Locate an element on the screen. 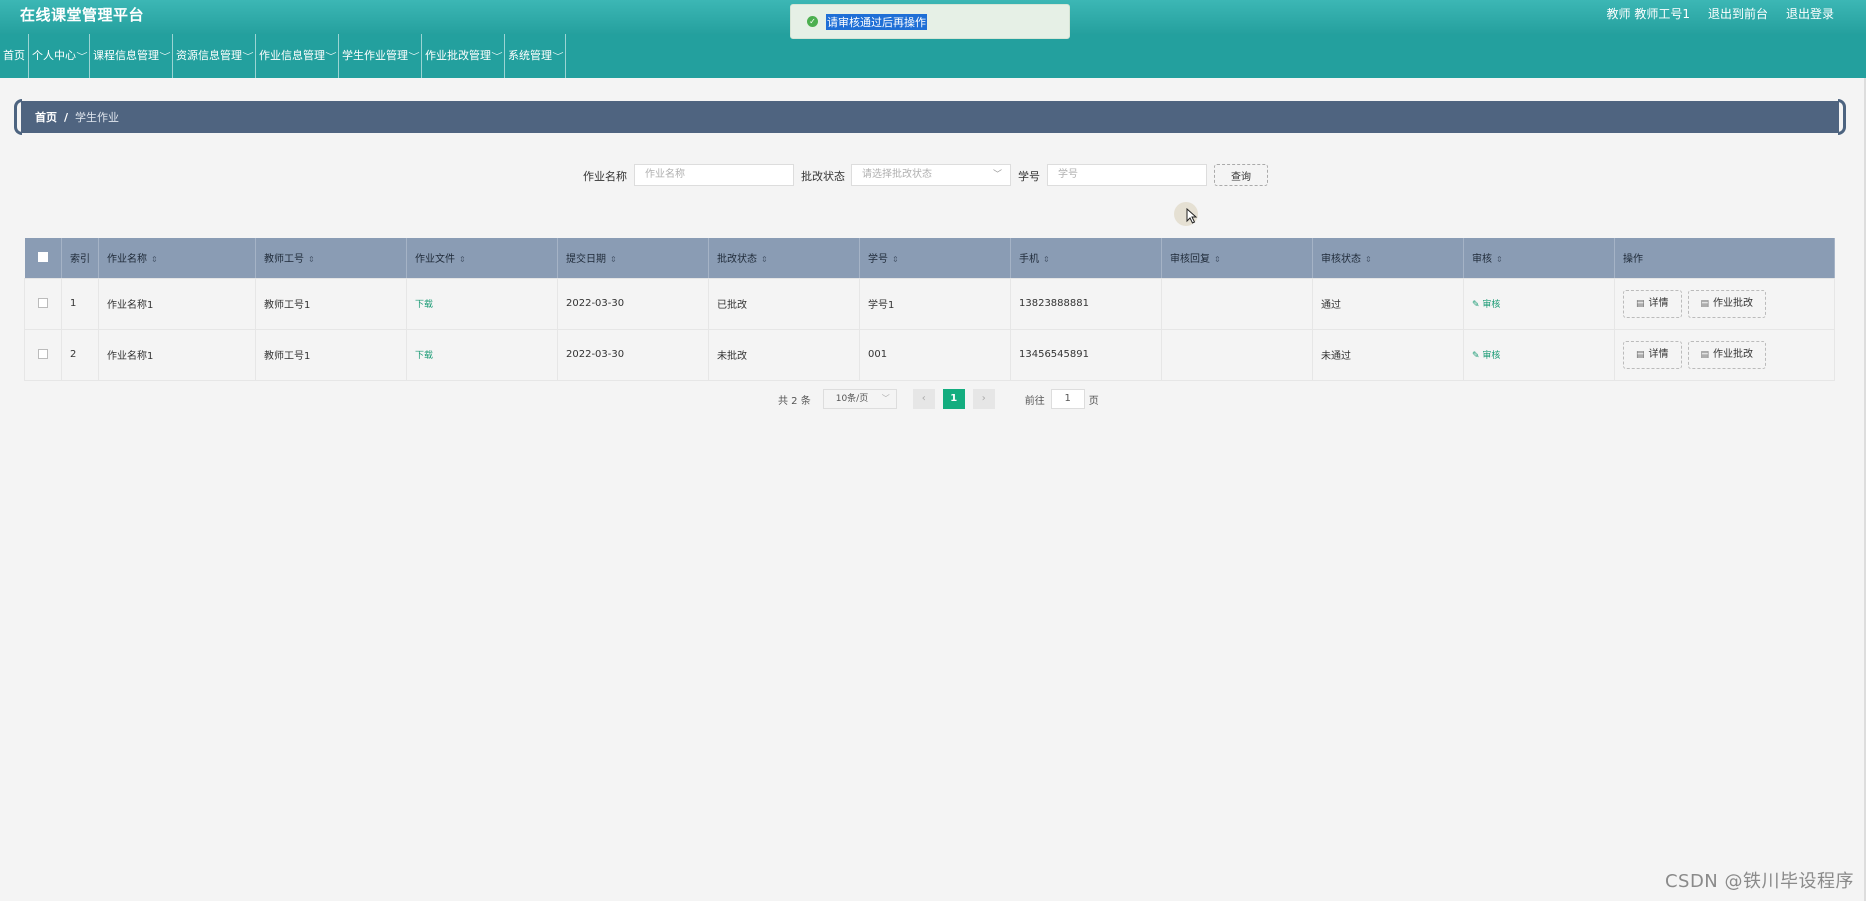 The image size is (1866, 901). column-header-label: 手机 is located at coordinates (1029, 260).